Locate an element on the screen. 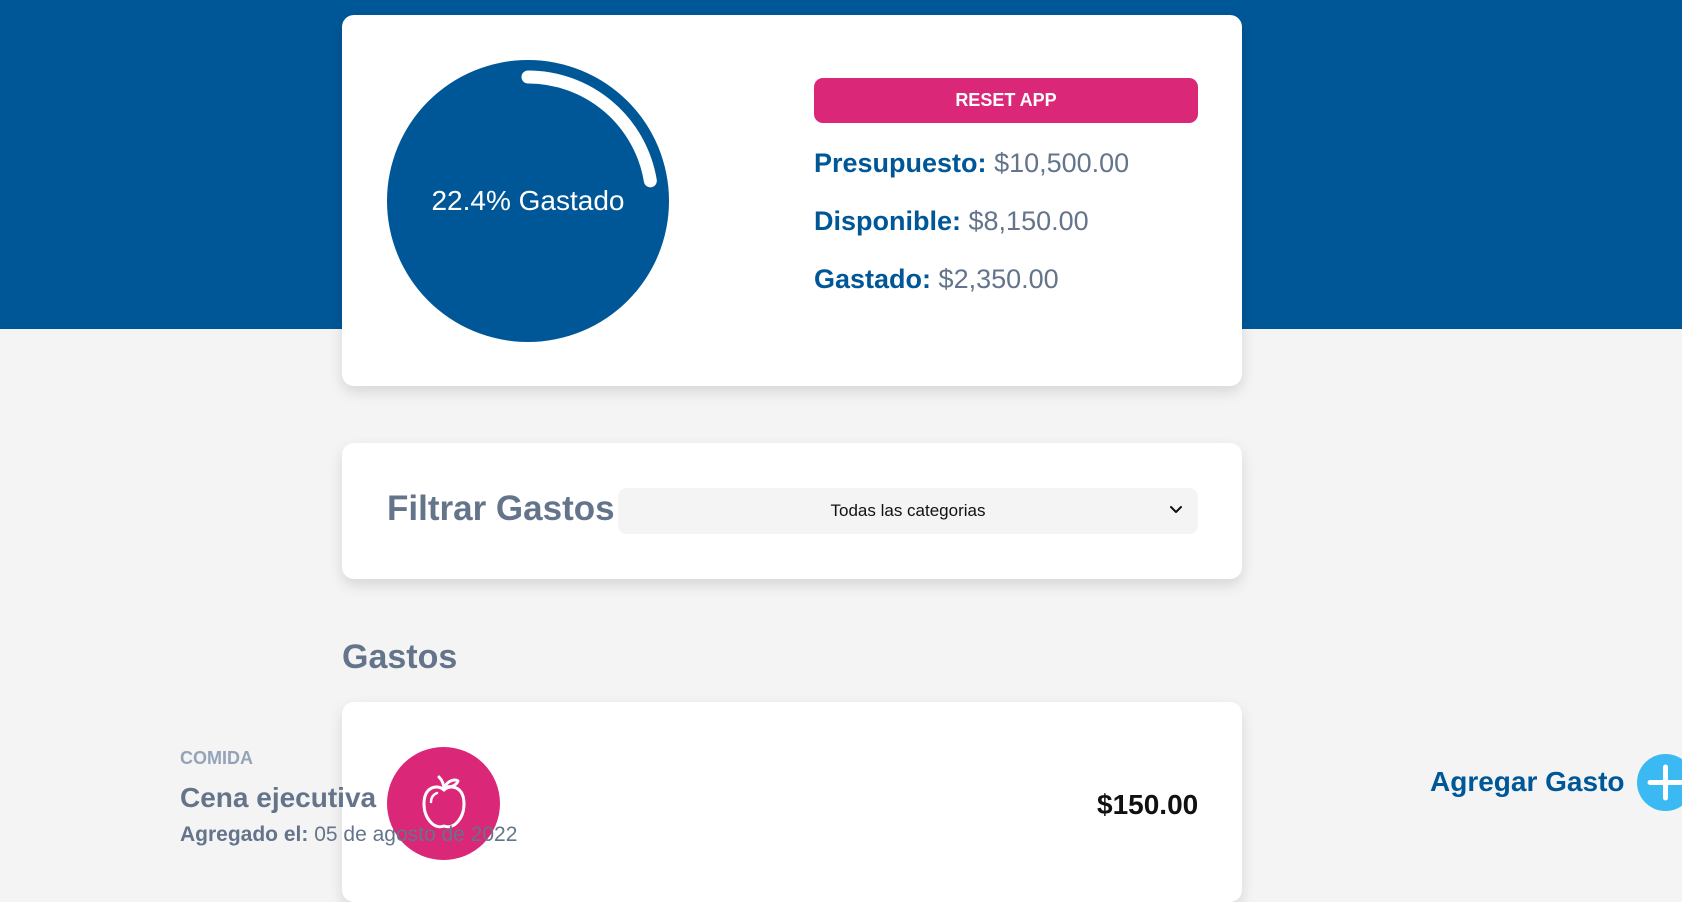 The width and height of the screenshot is (1682, 902). expense-amount: $150.00 is located at coordinates (1147, 805).